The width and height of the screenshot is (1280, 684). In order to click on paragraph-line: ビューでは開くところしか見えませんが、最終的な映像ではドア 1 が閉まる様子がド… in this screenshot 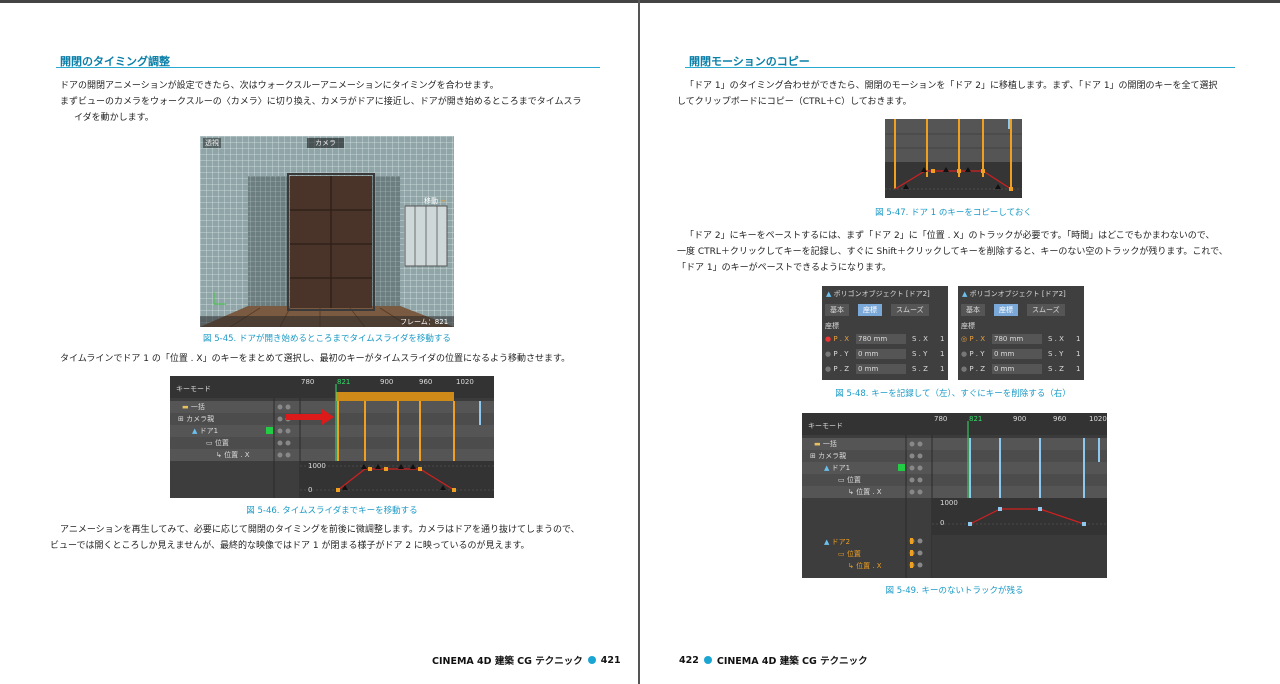, I will do `click(290, 546)`.